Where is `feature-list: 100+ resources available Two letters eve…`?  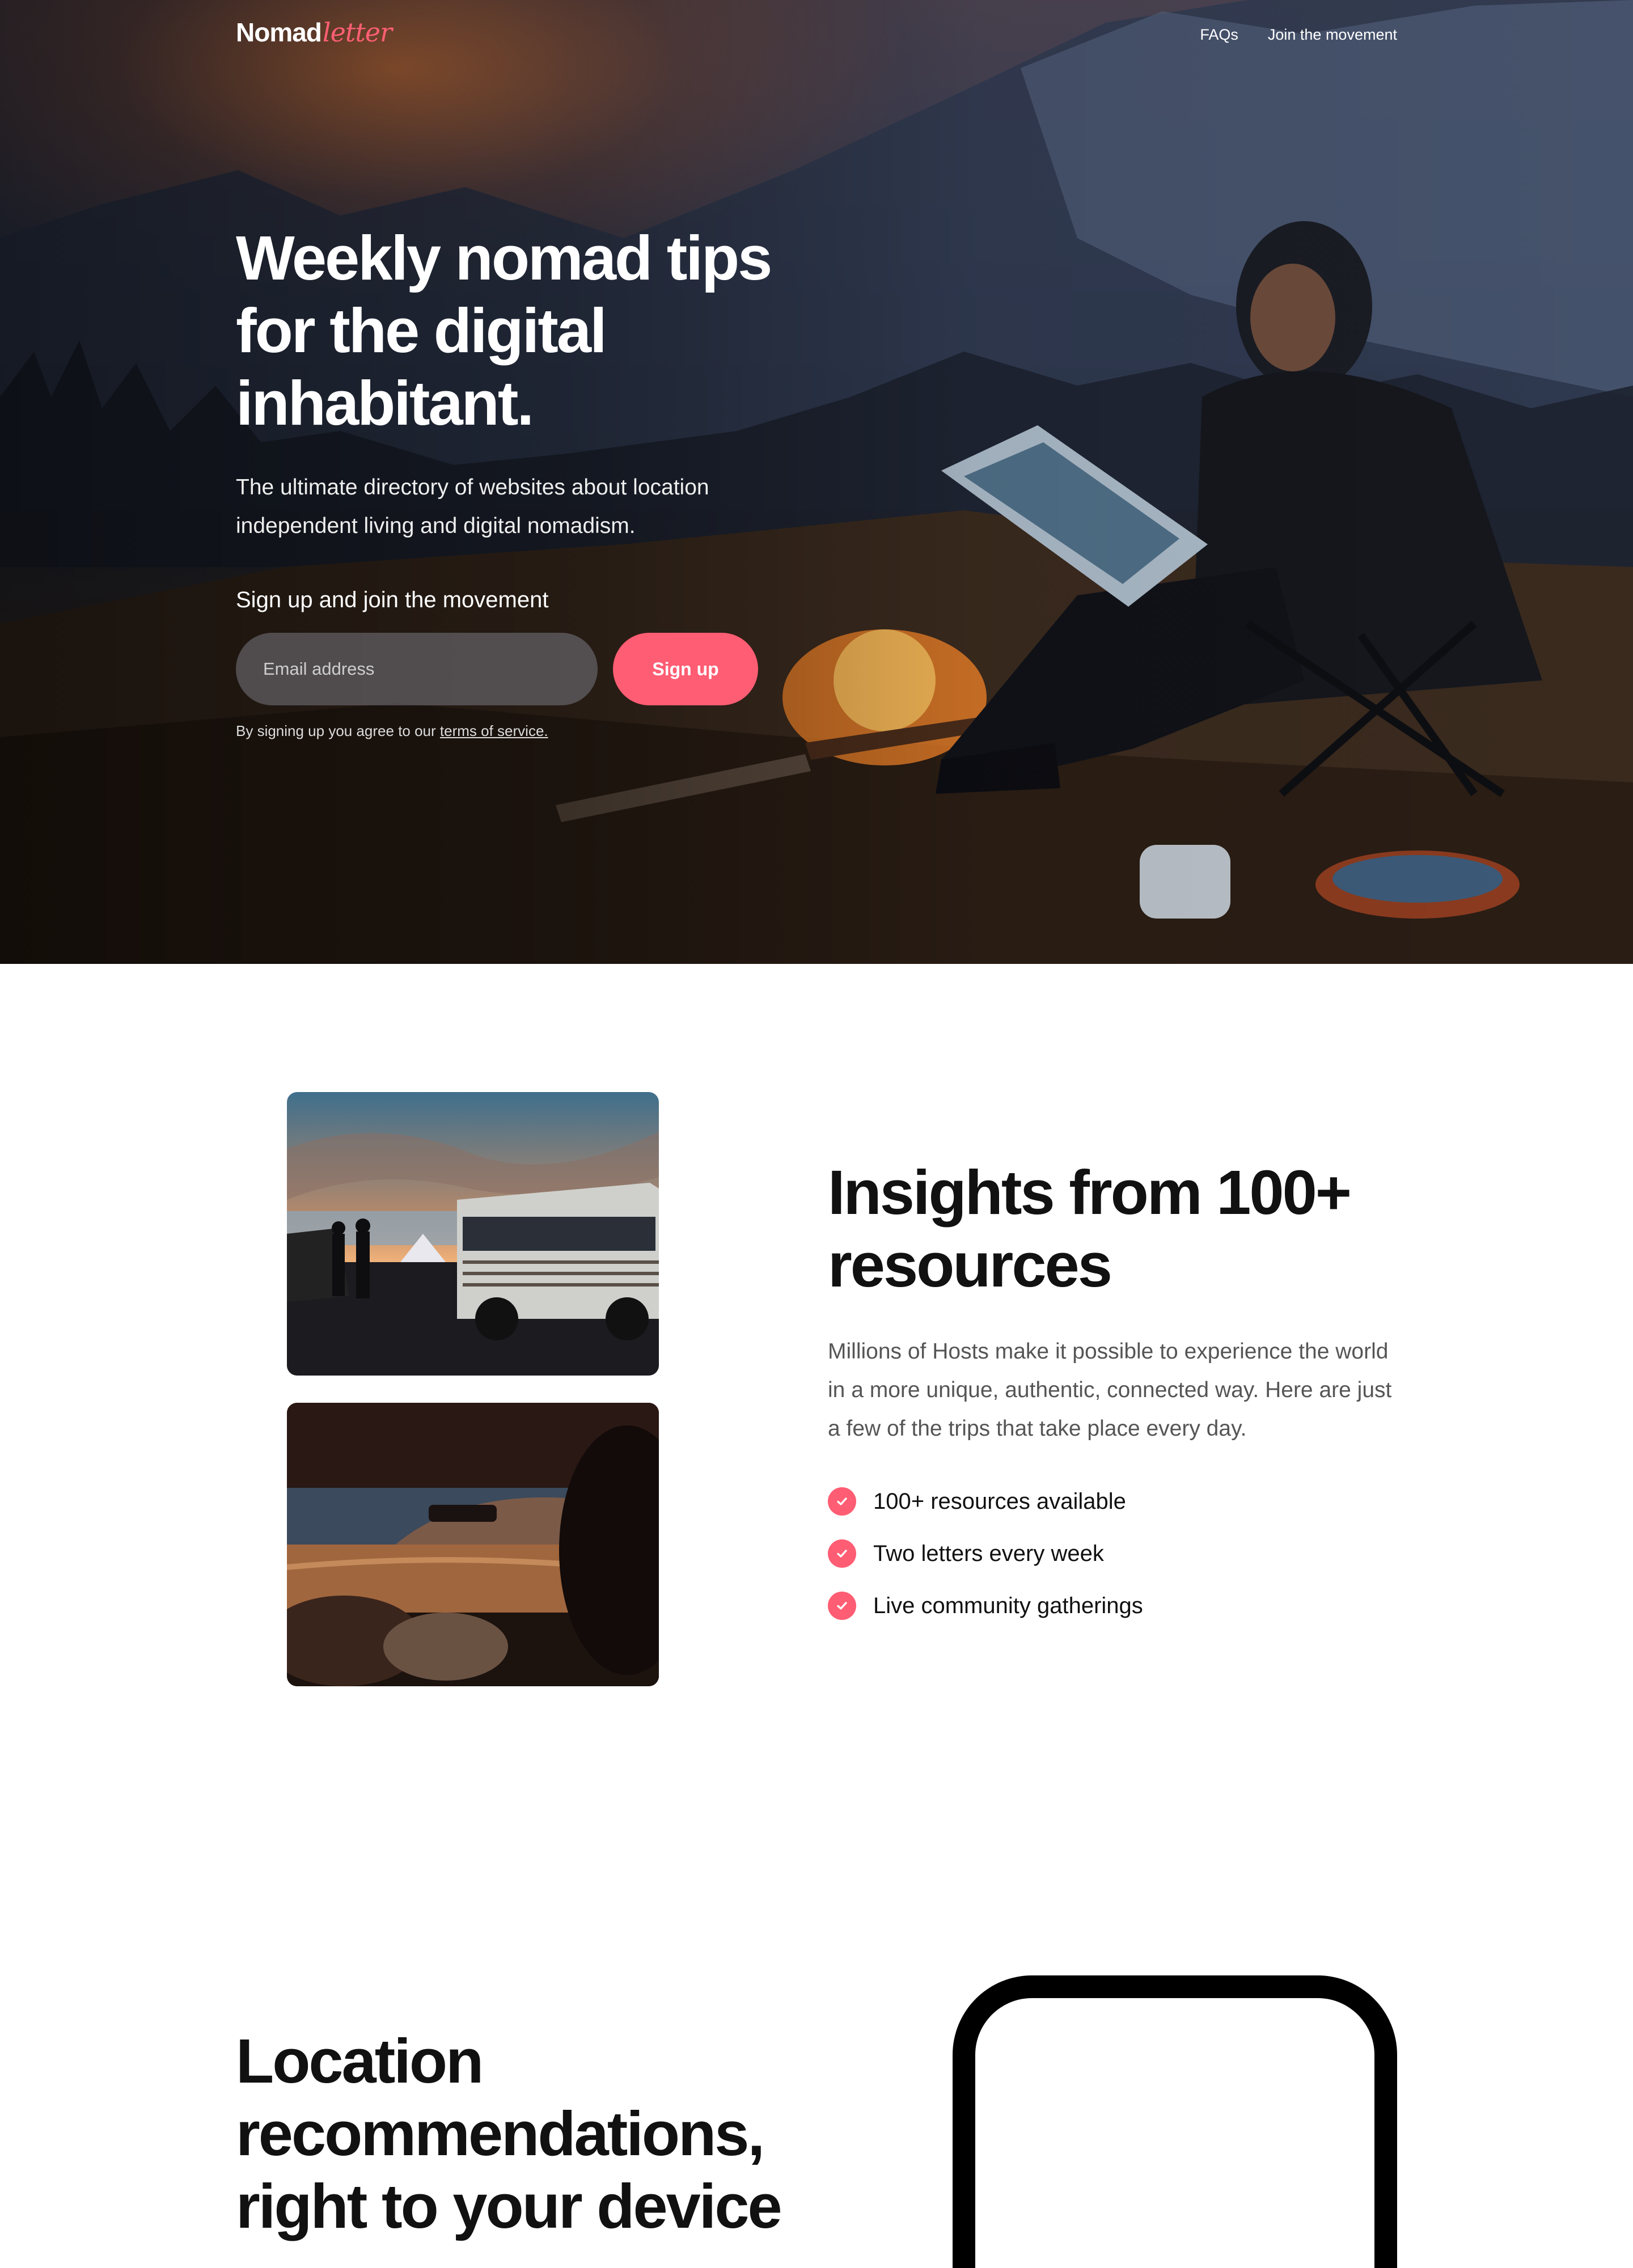
feature-list: 100+ resources available Two letters eve… is located at coordinates (986, 1553).